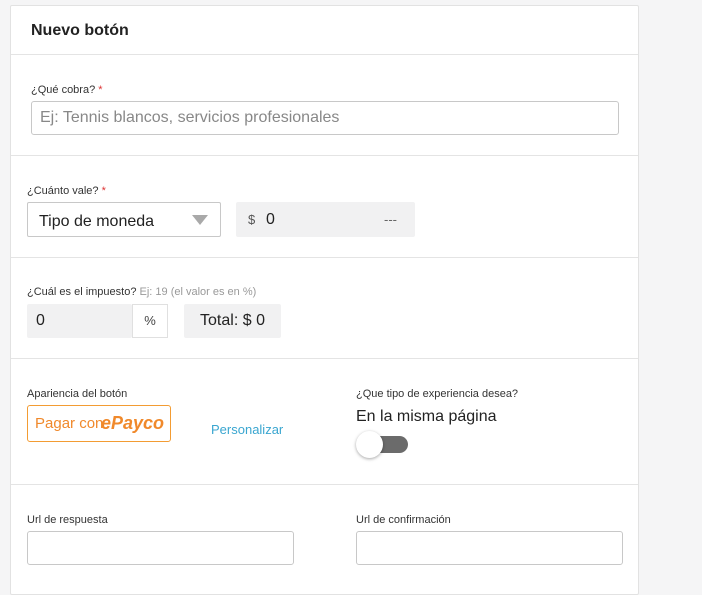 This screenshot has height=595, width=702. What do you see at coordinates (198, 292) in the screenshot?
I see `tax-hint: Ej: 19 (el valor es en %)` at bounding box center [198, 292].